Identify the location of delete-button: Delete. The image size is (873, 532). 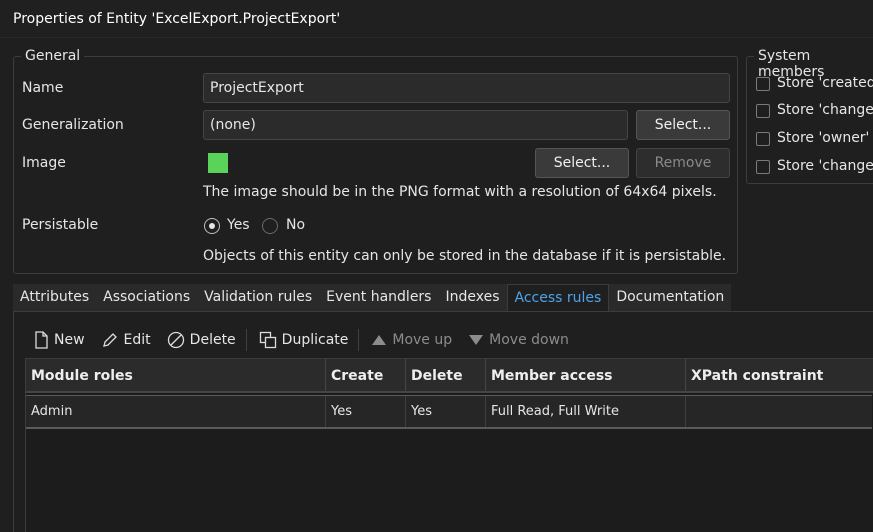
(201, 340).